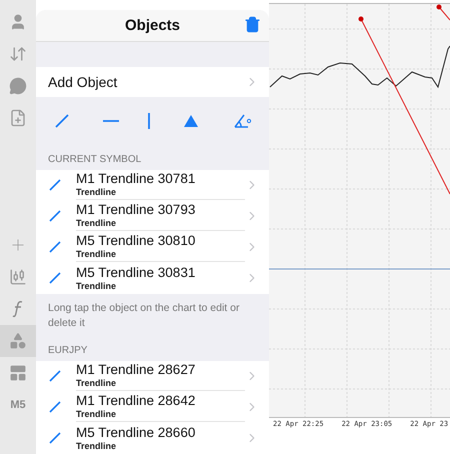 Image resolution: width=450 pixels, height=454 pixels. Describe the element at coordinates (67, 351) in the screenshot. I see `section-heading: EURJPY` at that location.